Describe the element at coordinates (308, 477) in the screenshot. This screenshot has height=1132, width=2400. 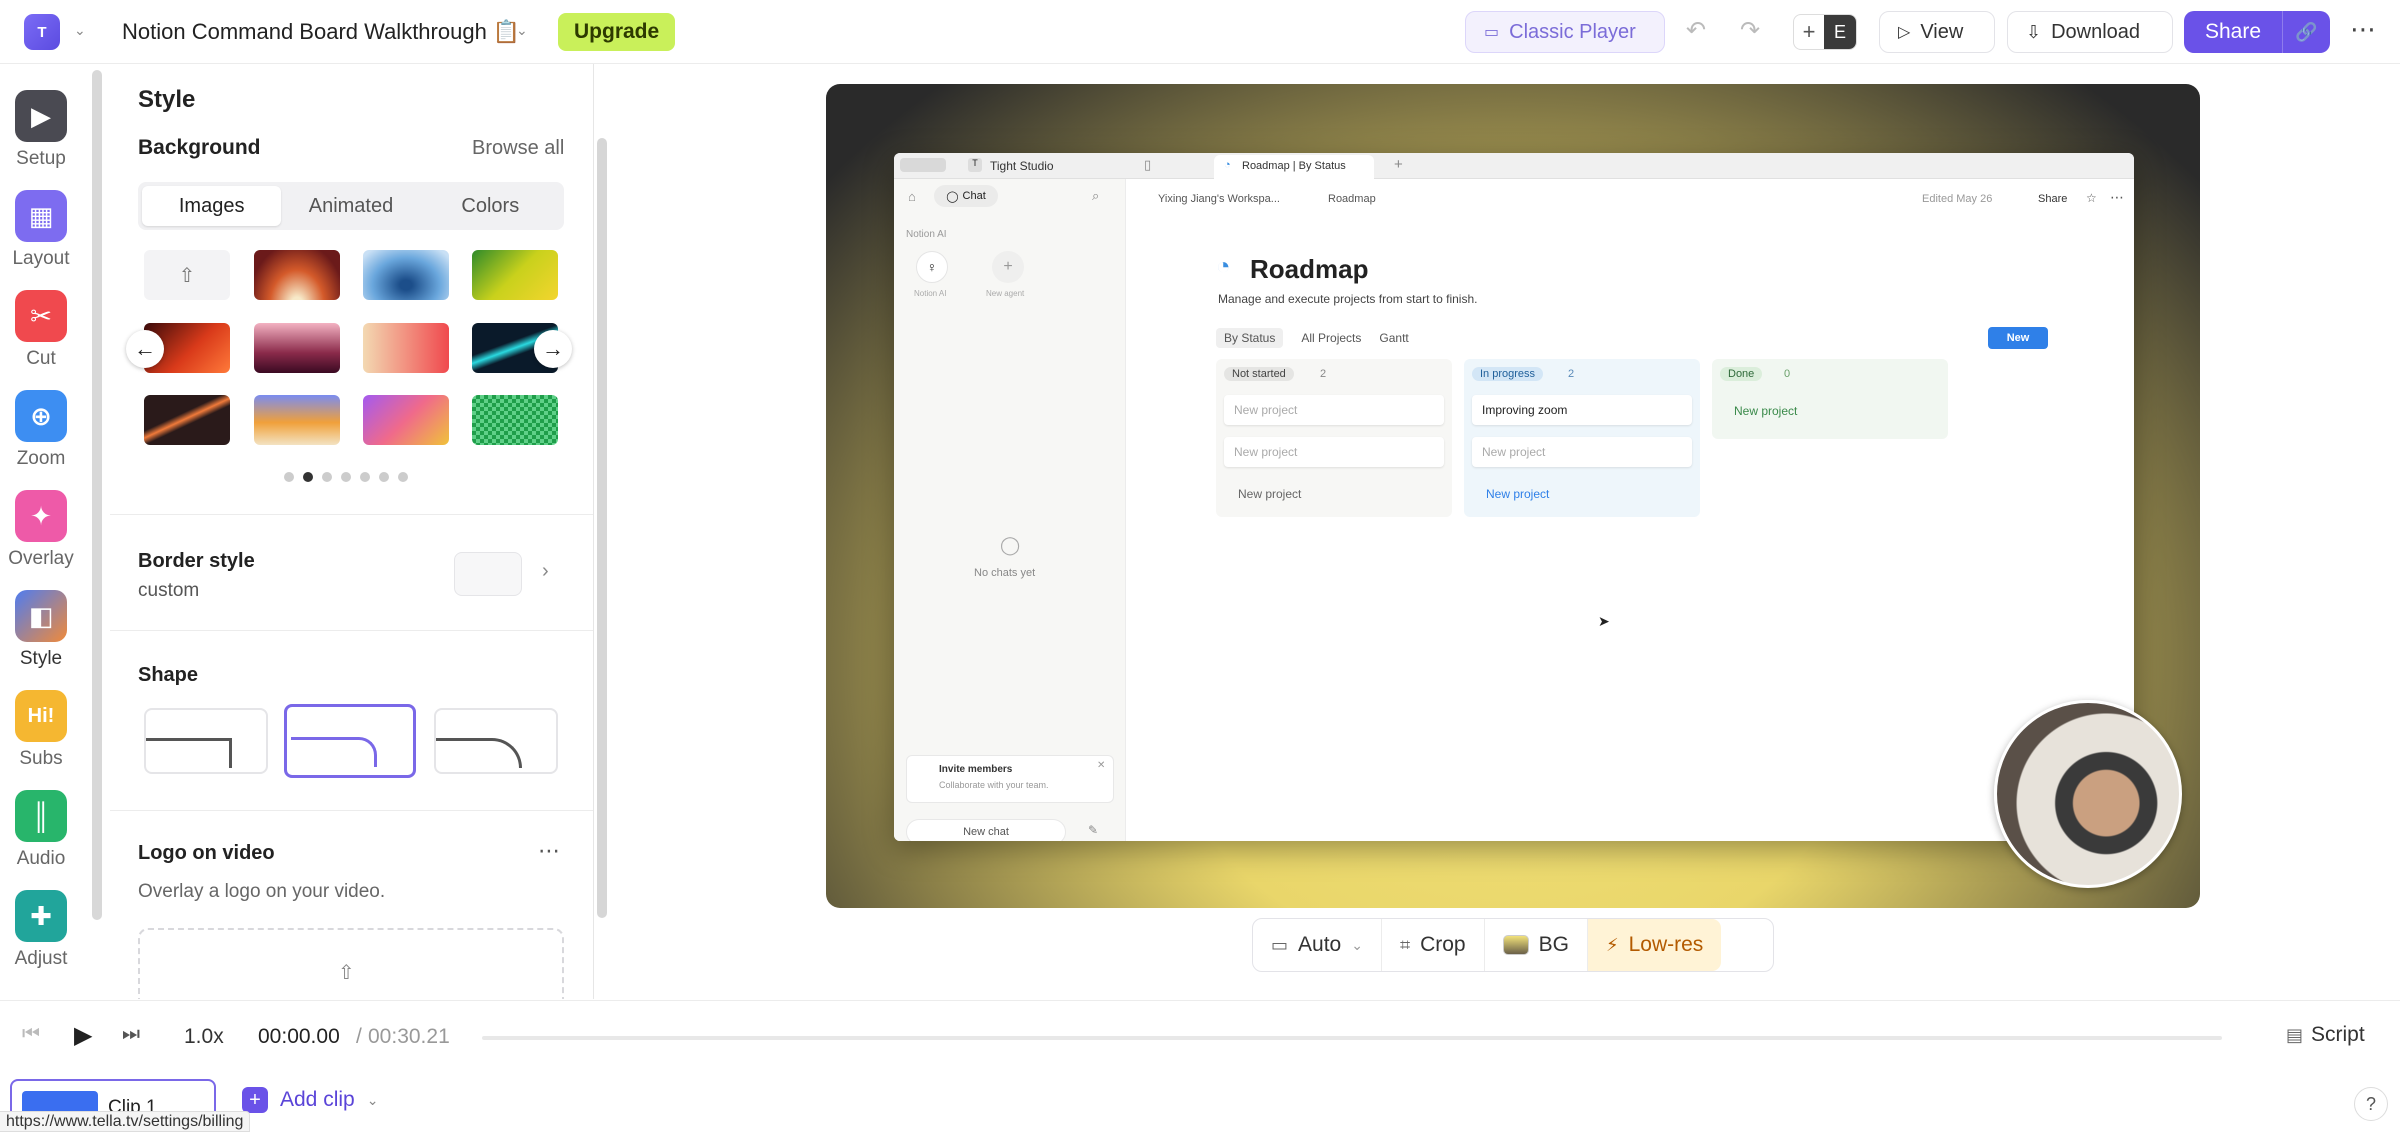
I see `carousel-dot-active` at that location.